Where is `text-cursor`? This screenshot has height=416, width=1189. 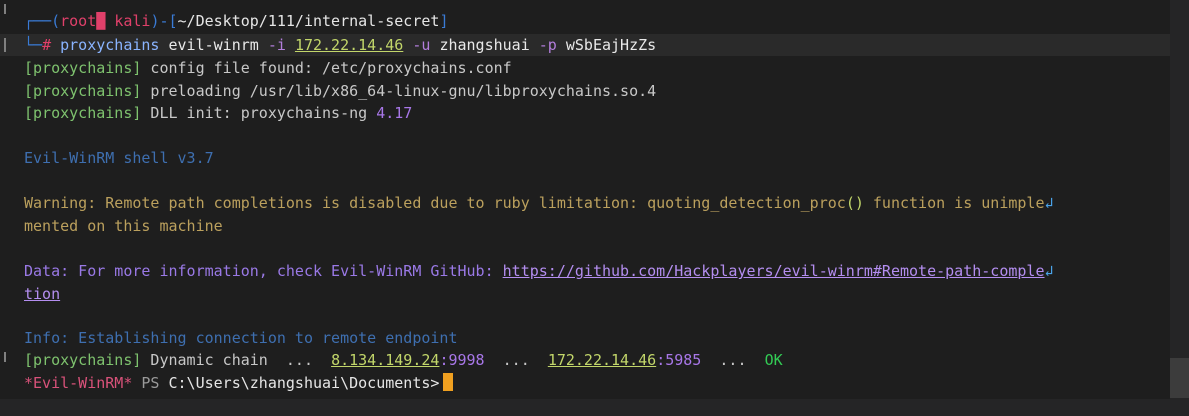
text-cursor is located at coordinates (448, 382).